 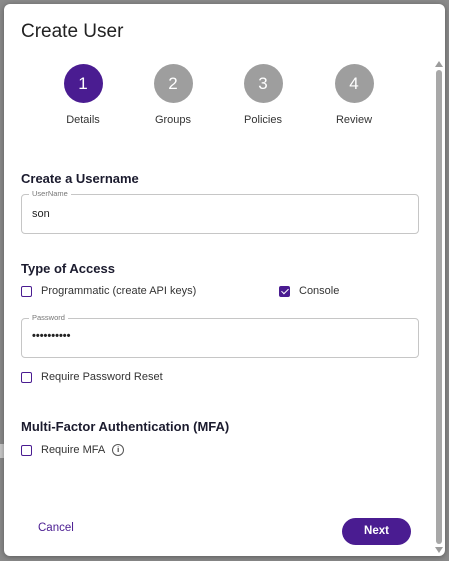 I want to click on scrollbar, so click(x=439, y=307).